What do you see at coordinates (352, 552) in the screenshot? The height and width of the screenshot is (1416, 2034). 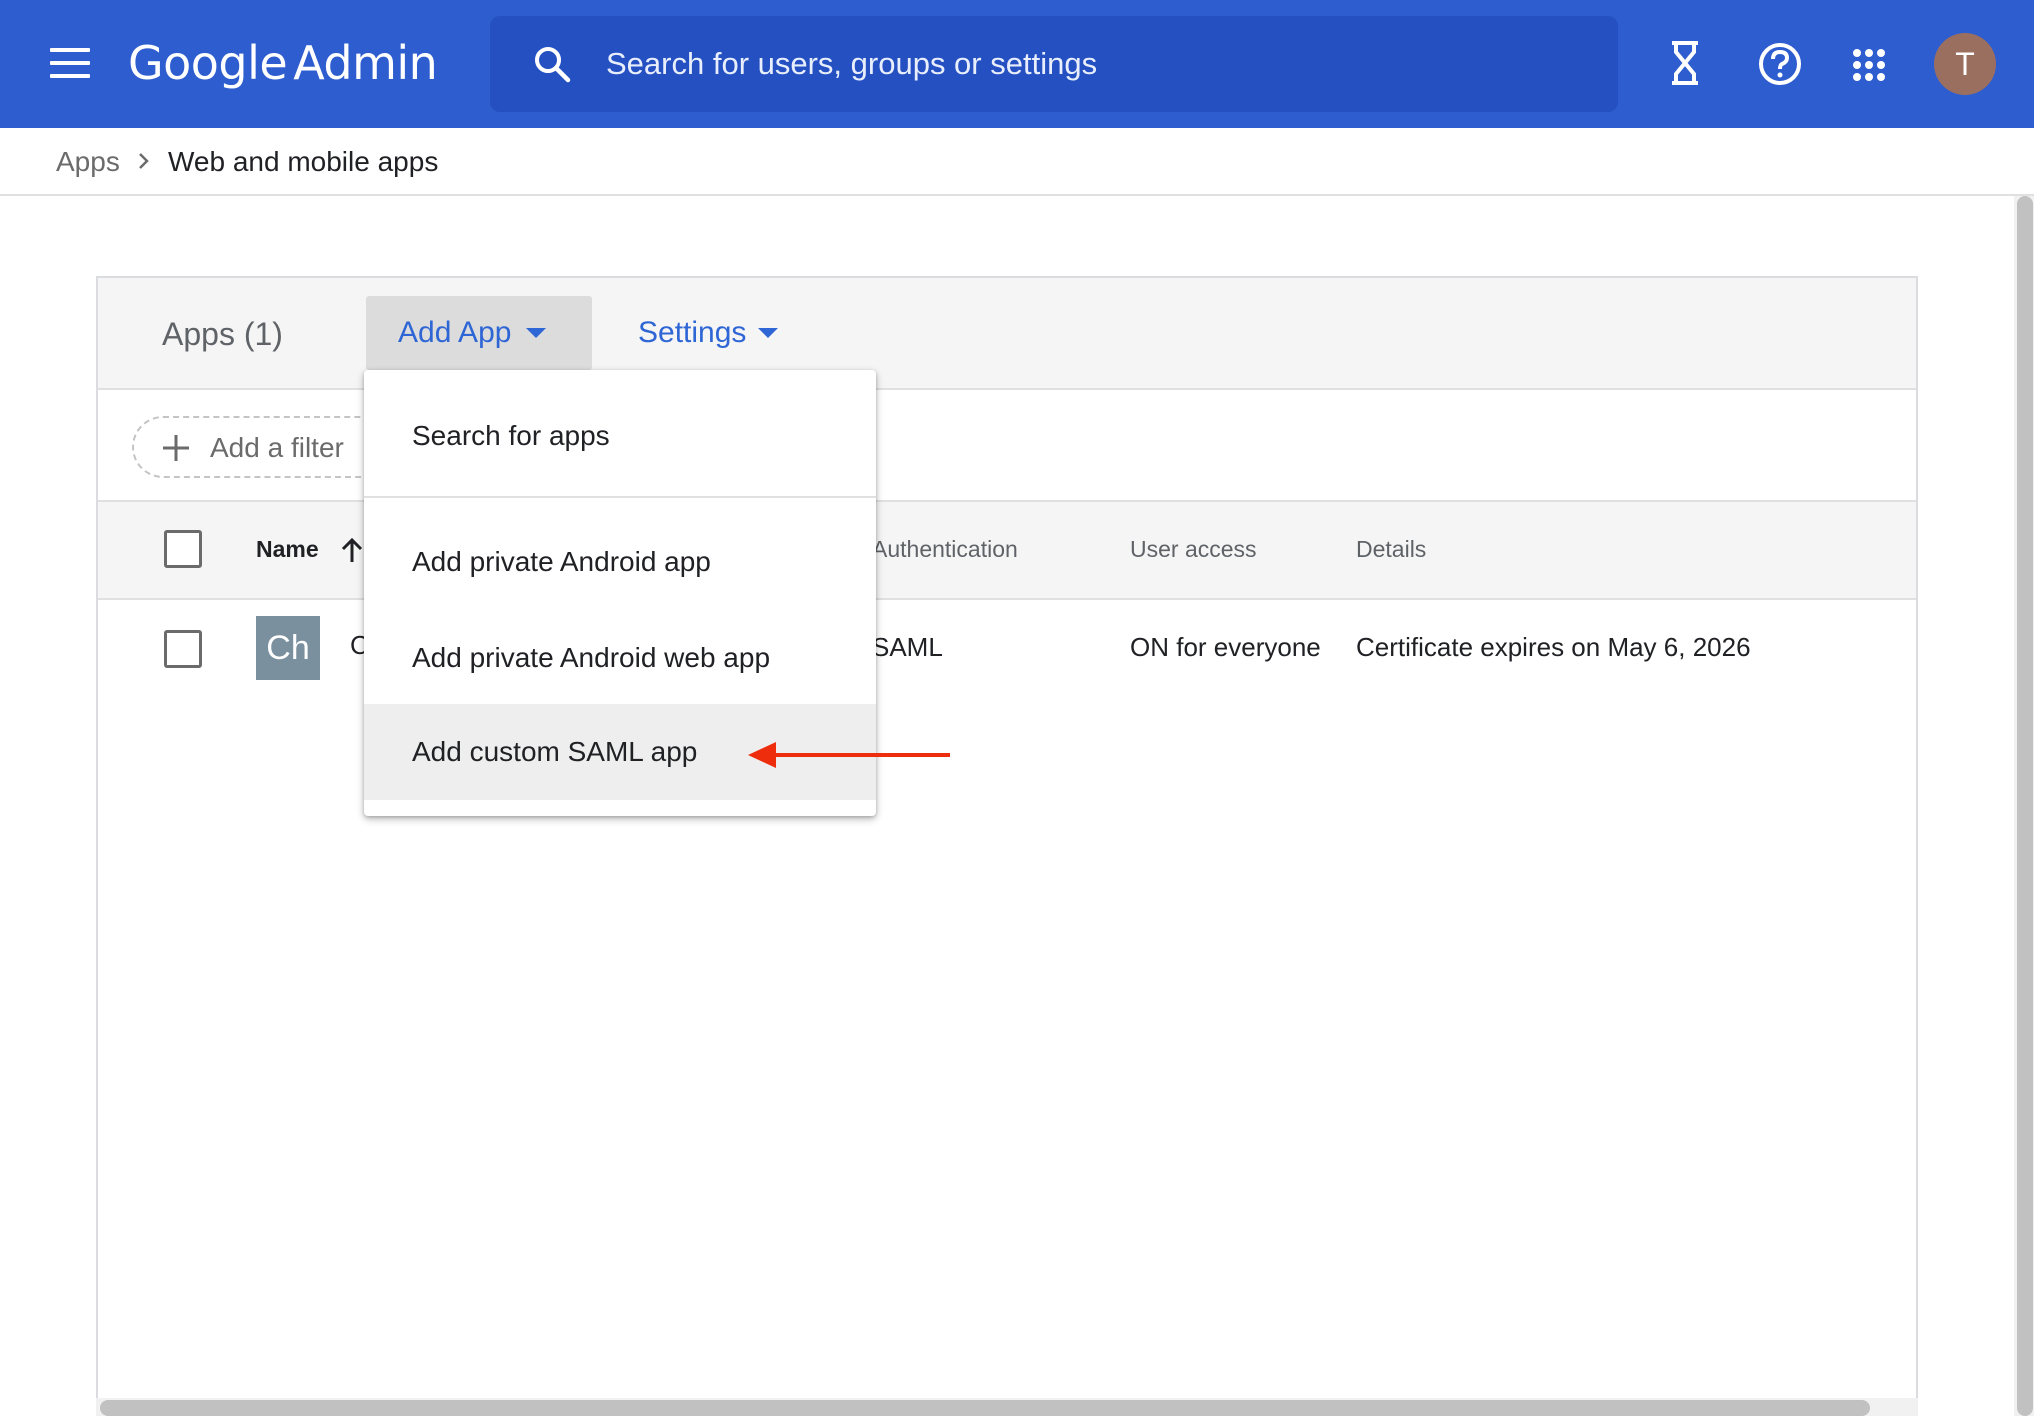 I see `arrow-up-icon` at bounding box center [352, 552].